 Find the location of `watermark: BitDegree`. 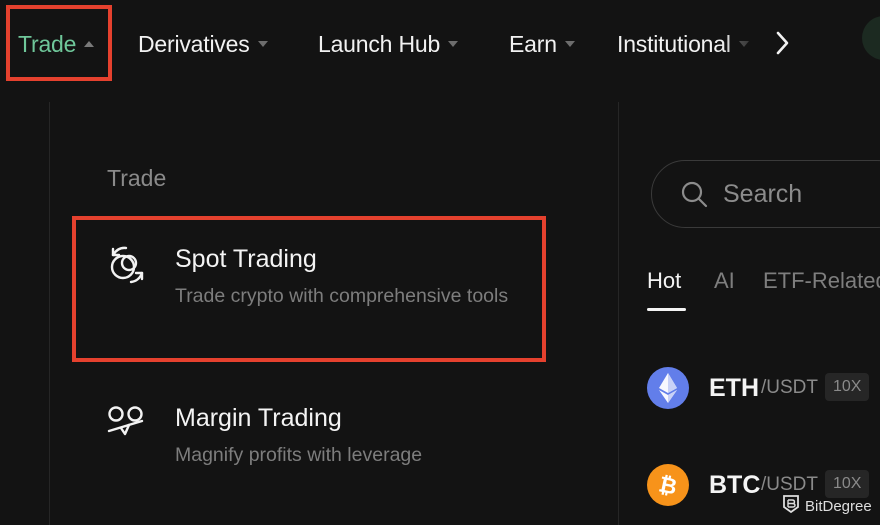

watermark: BitDegree is located at coordinates (827, 506).